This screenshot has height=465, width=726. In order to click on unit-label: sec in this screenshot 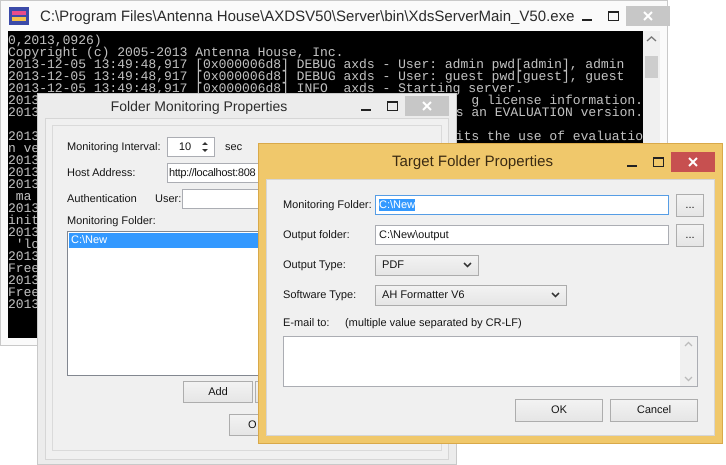, I will do `click(233, 146)`.